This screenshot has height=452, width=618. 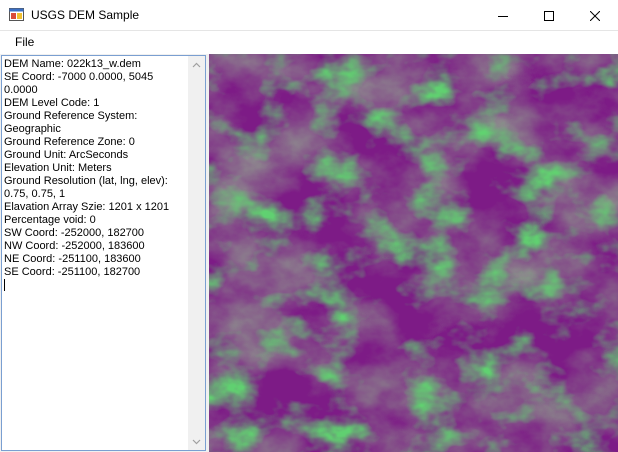 What do you see at coordinates (58, 168) in the screenshot?
I see `info-line: Elevation Unit: Meters` at bounding box center [58, 168].